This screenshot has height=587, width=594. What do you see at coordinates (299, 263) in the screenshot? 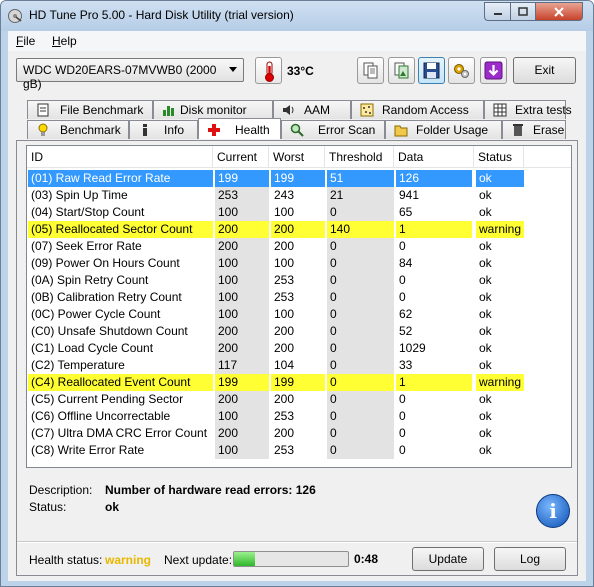
I see `table-row: (09) Power On Hours Count 100 100 0 84 ok` at bounding box center [299, 263].